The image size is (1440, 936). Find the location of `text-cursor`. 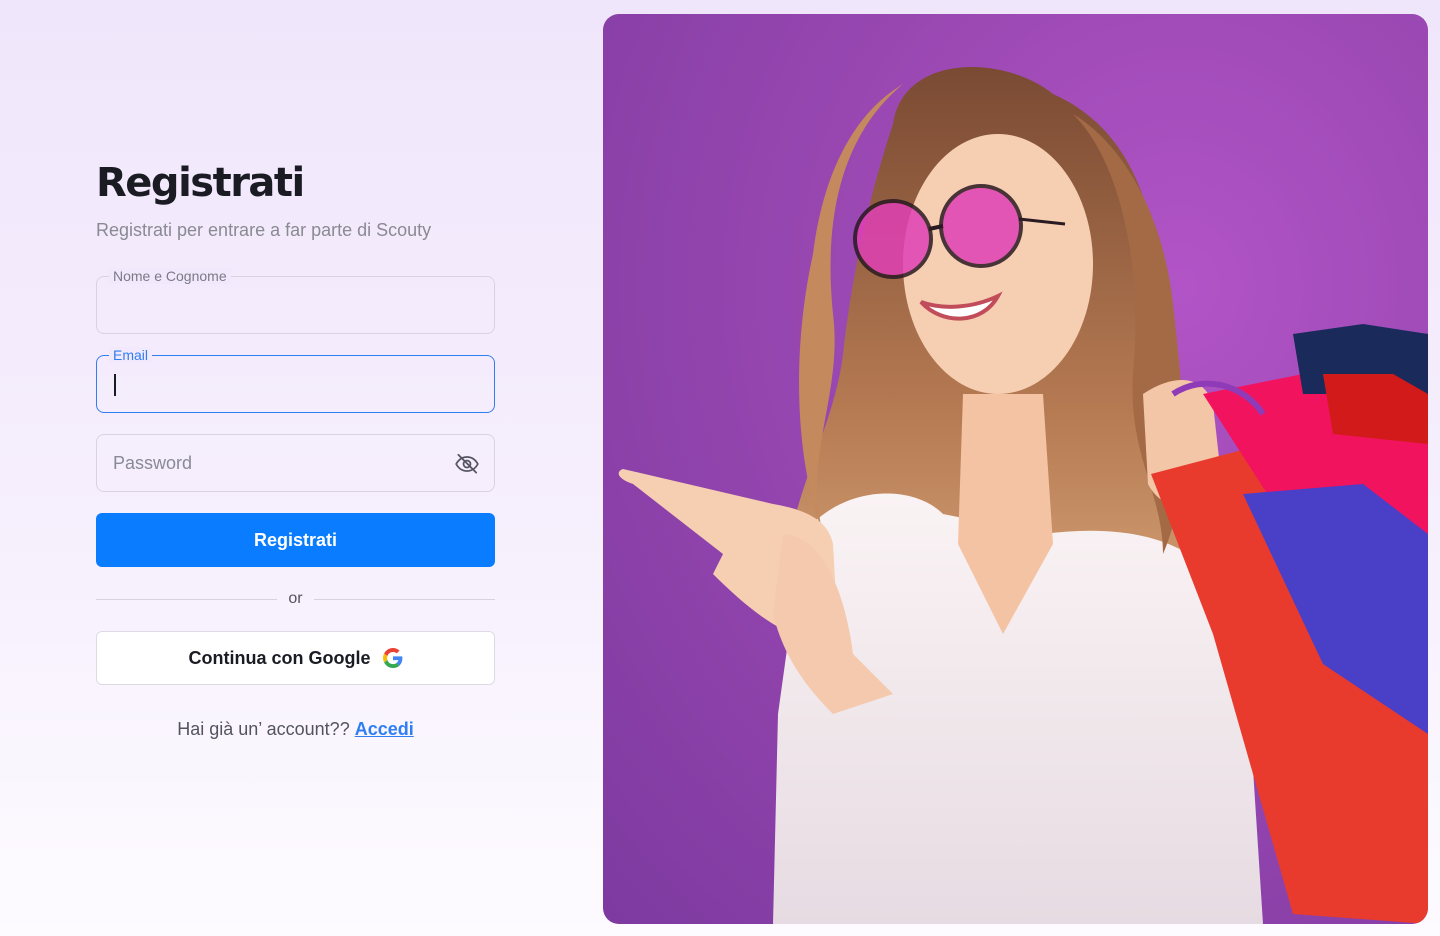

text-cursor is located at coordinates (115, 385).